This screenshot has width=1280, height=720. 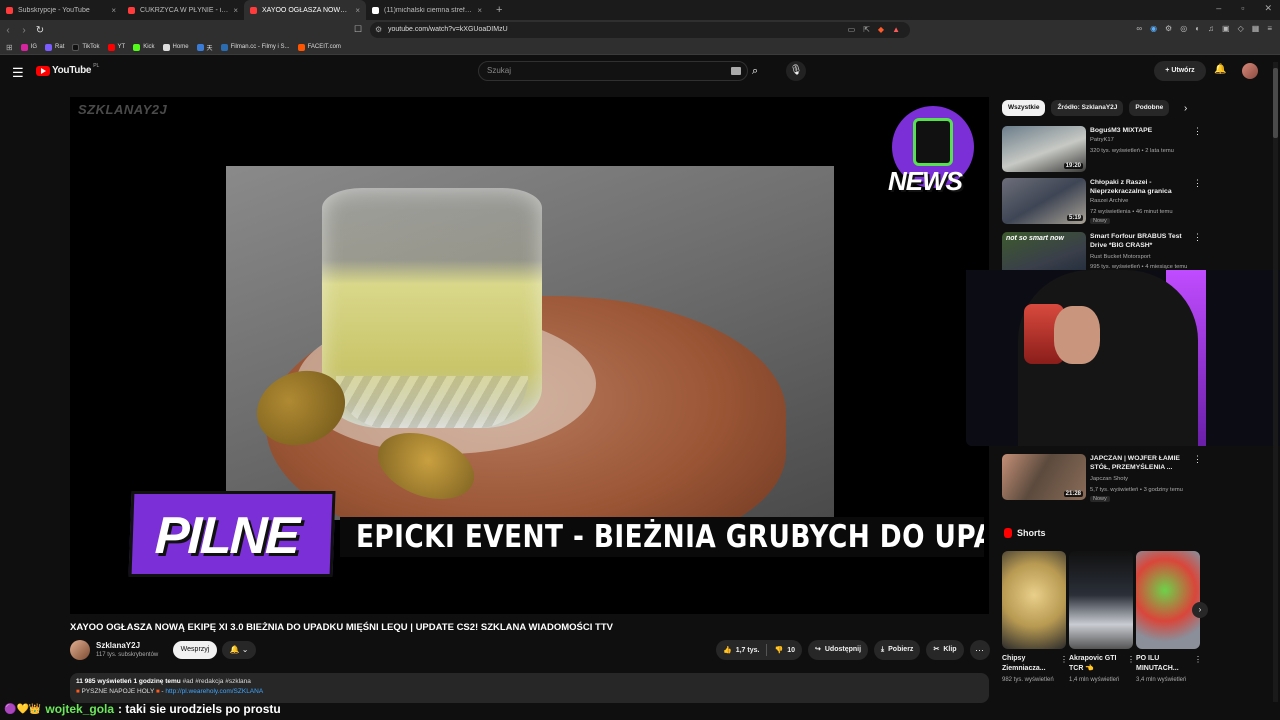 What do you see at coordinates (214, 691) in the screenshot?
I see `description-link: http://pl.weareholy.com/SZKLANA` at bounding box center [214, 691].